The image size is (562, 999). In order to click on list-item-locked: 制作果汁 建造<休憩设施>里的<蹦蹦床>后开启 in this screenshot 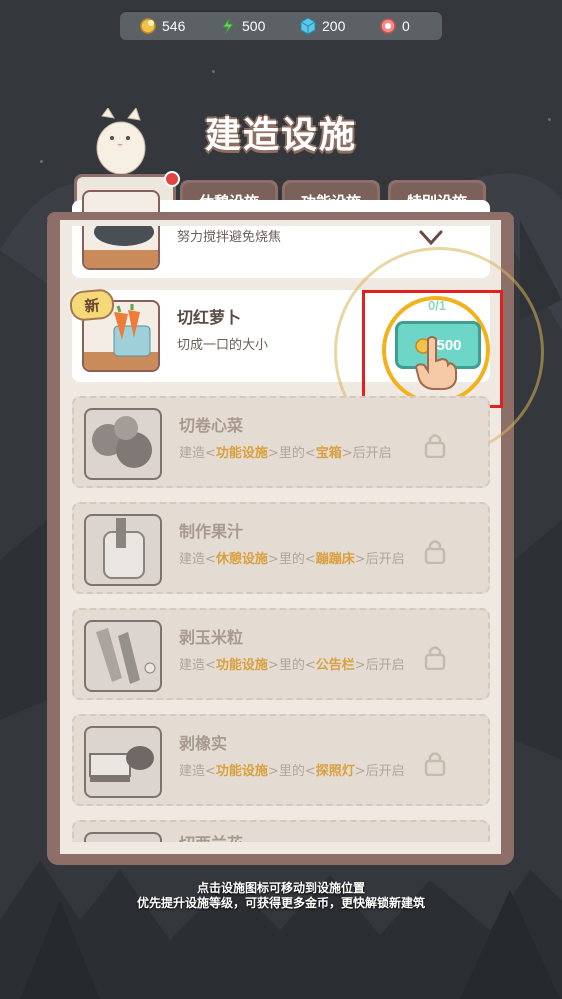, I will do `click(281, 548)`.